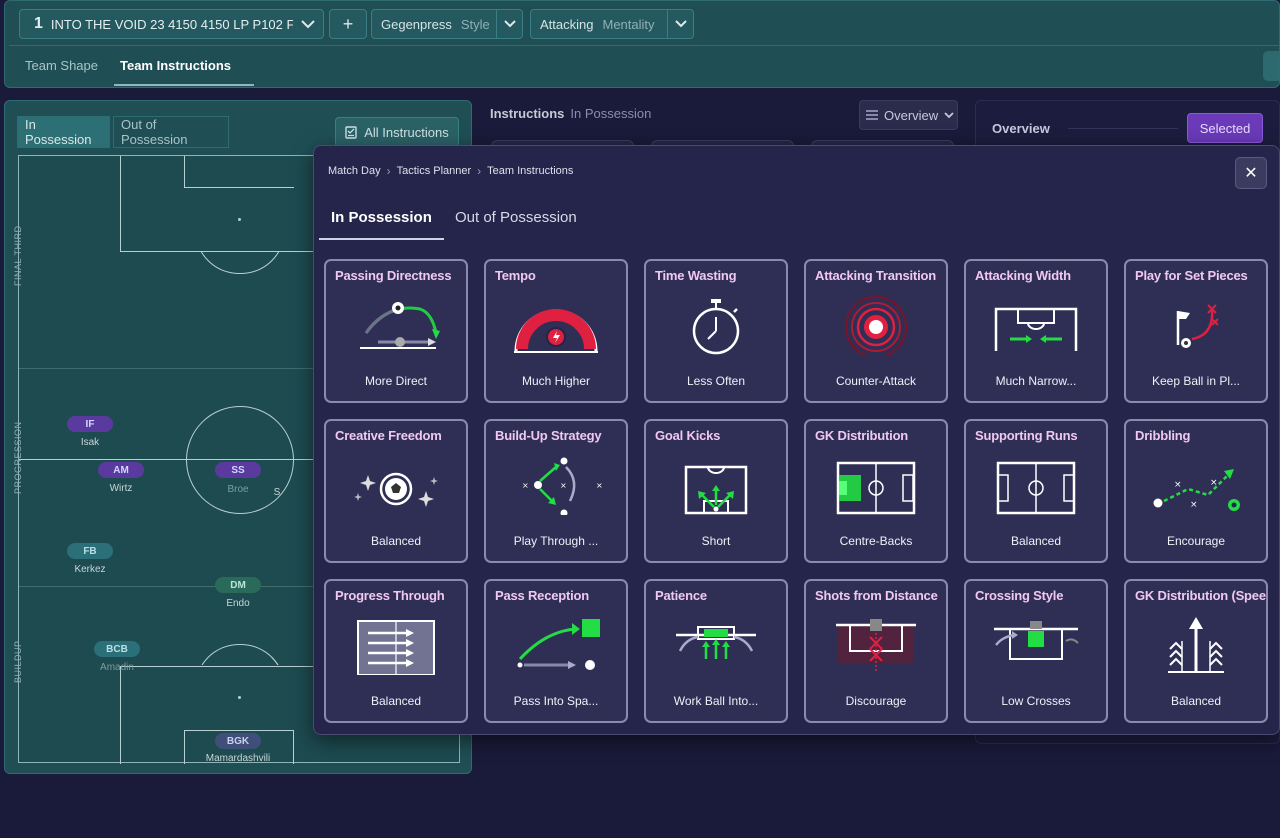 The height and width of the screenshot is (838, 1280). What do you see at coordinates (570, 113) in the screenshot?
I see `instructions-header: Instructions In Possession` at bounding box center [570, 113].